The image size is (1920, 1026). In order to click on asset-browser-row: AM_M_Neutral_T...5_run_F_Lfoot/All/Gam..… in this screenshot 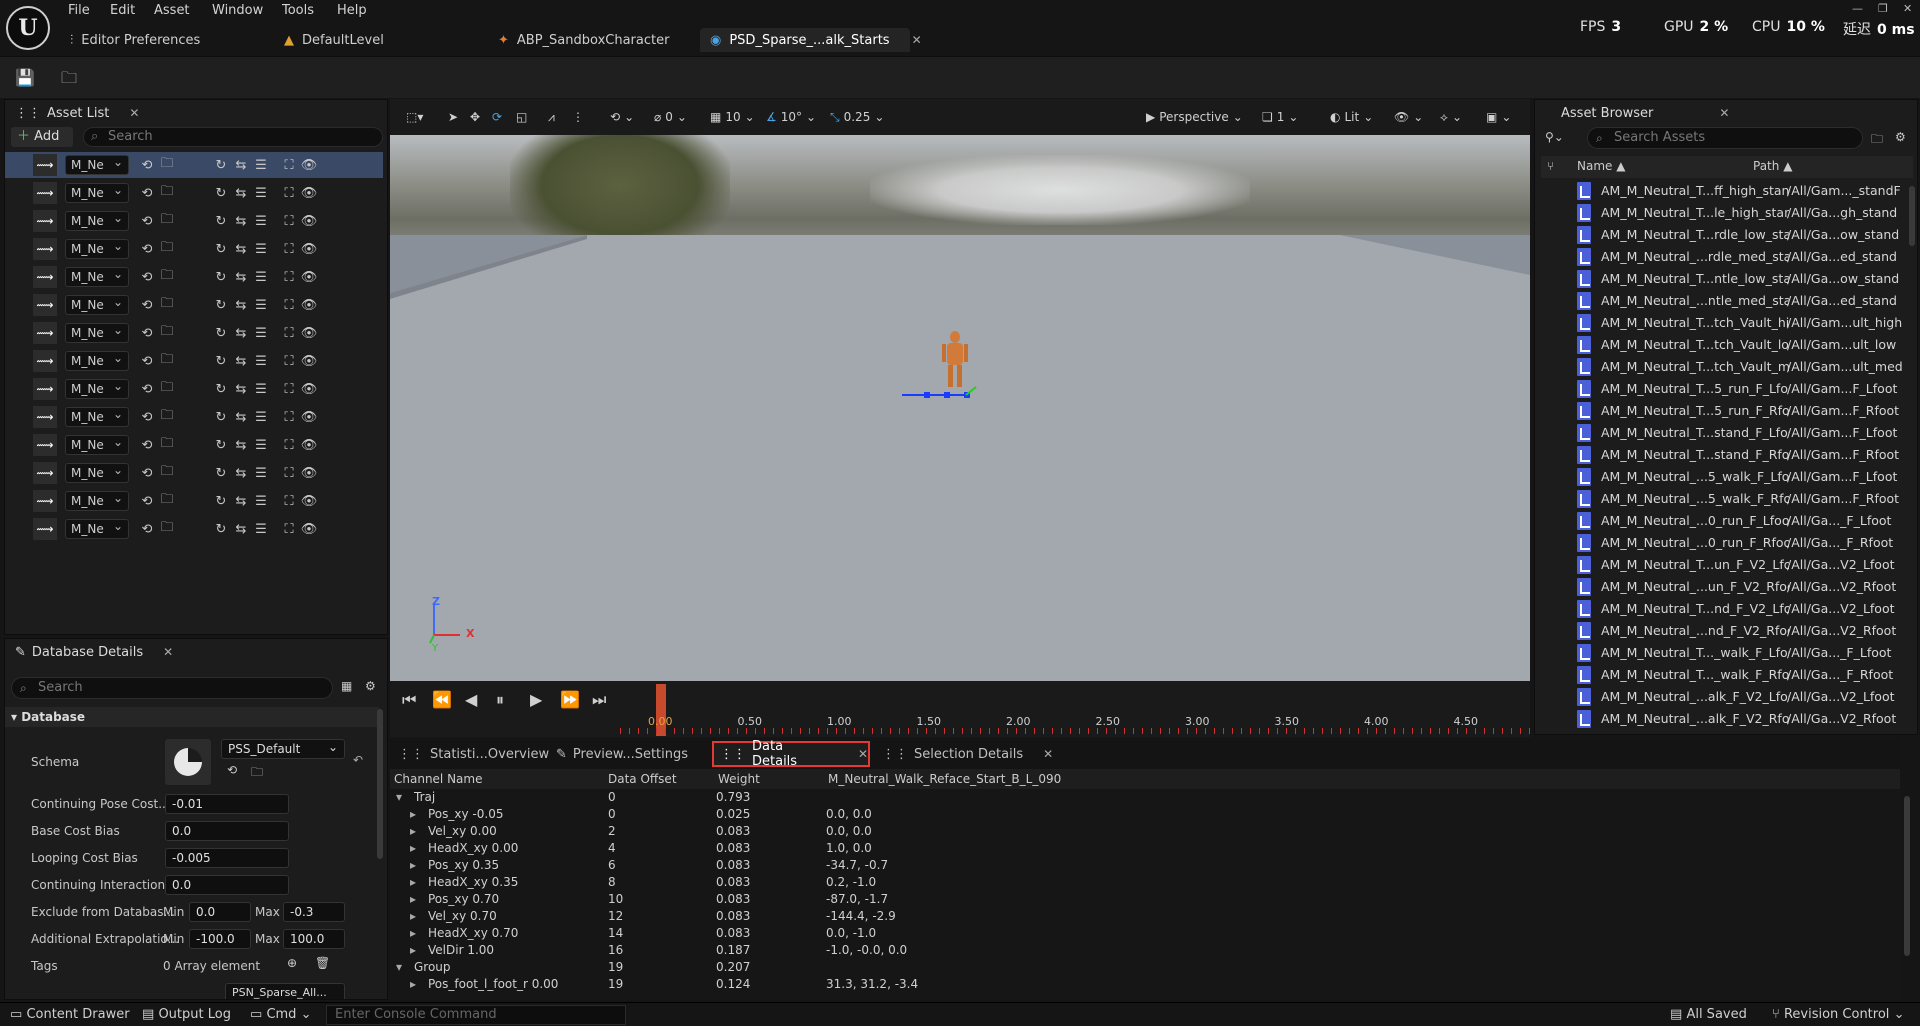, I will do `click(1716, 389)`.